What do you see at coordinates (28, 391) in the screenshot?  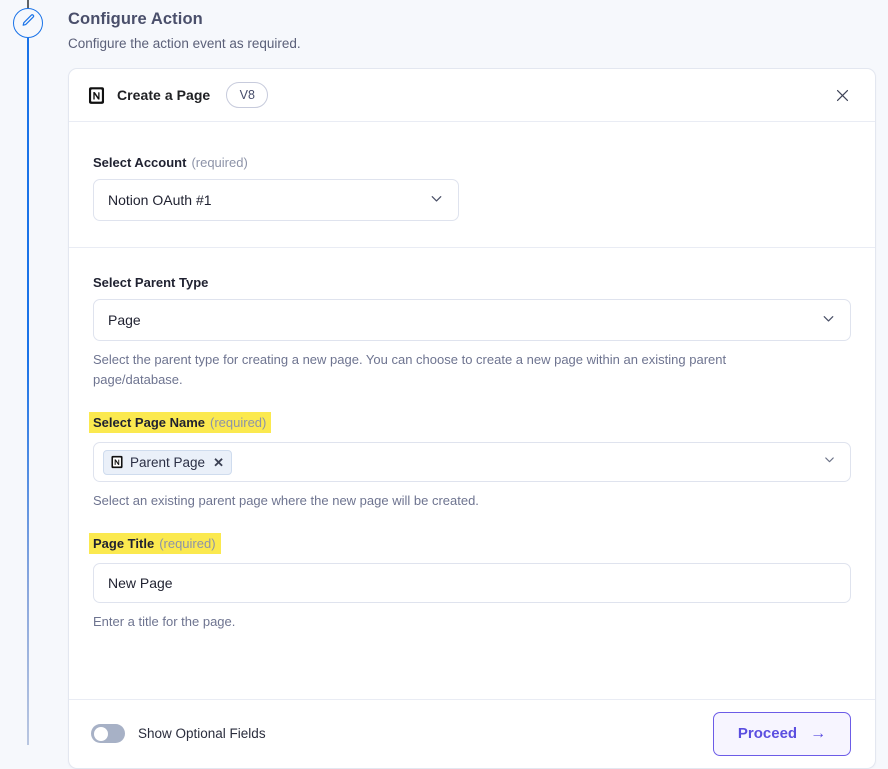 I see `connector-line` at bounding box center [28, 391].